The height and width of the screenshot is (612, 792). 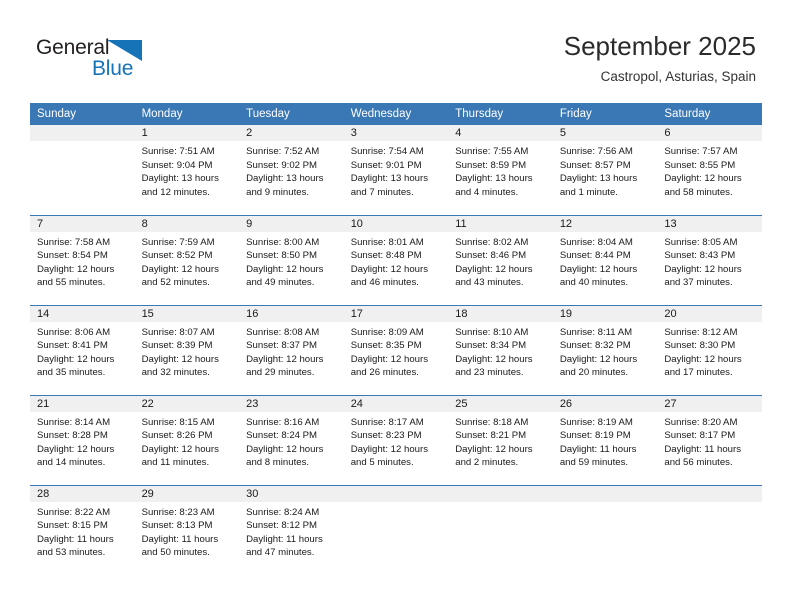 What do you see at coordinates (282, 346) in the screenshot?
I see `sunset-time: Sunset: 8:37 PM` at bounding box center [282, 346].